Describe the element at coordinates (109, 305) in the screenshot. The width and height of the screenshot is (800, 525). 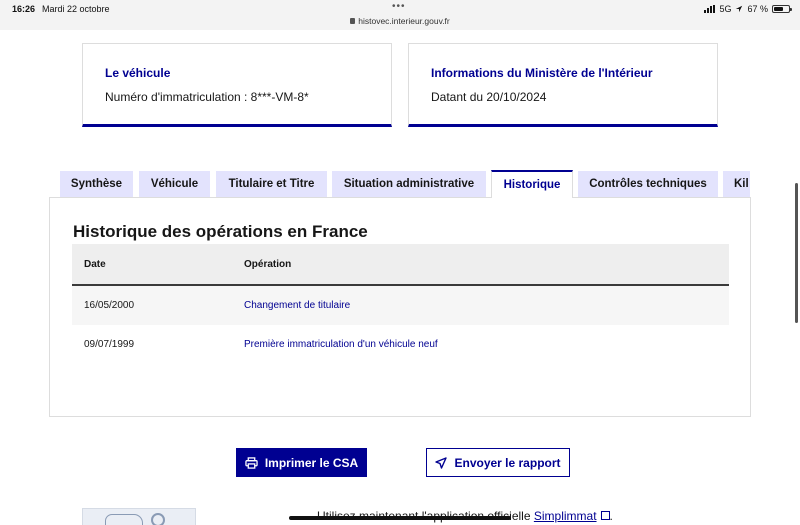
I see `row-date: 16/05/2000` at that location.